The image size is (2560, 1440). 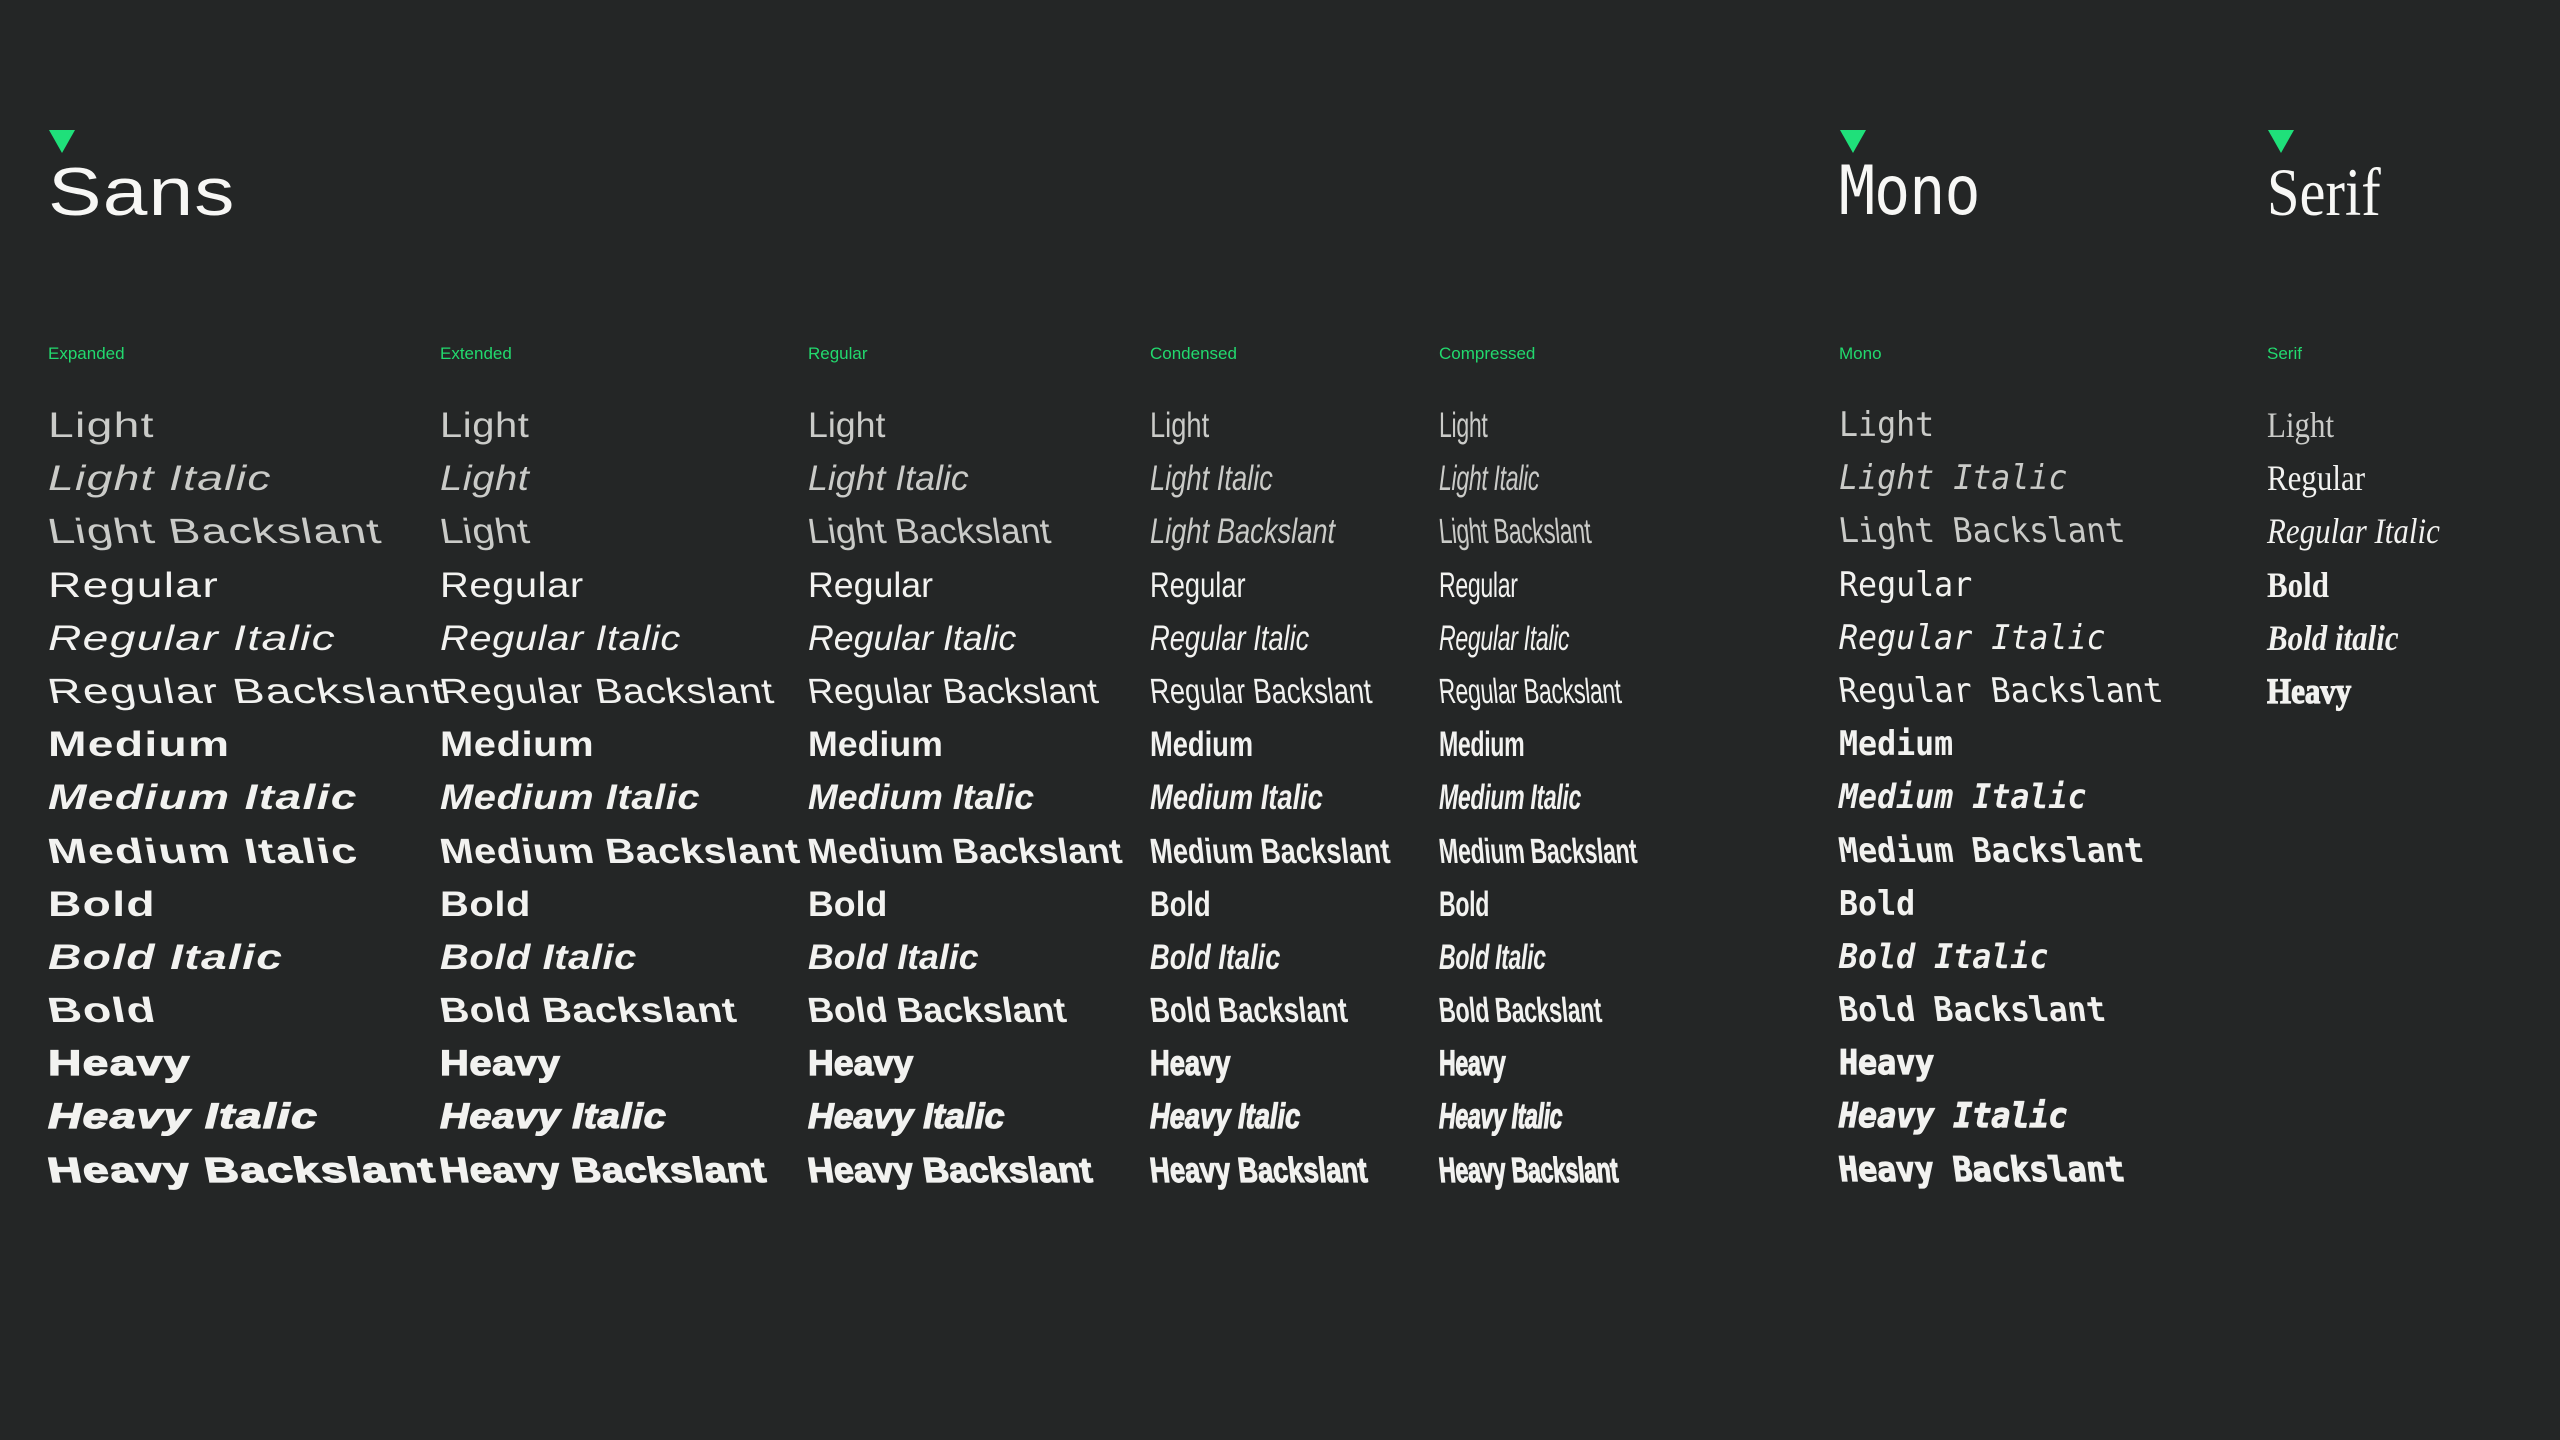 What do you see at coordinates (2001, 690) in the screenshot?
I see `style-sample-text: Regular Backslant` at bounding box center [2001, 690].